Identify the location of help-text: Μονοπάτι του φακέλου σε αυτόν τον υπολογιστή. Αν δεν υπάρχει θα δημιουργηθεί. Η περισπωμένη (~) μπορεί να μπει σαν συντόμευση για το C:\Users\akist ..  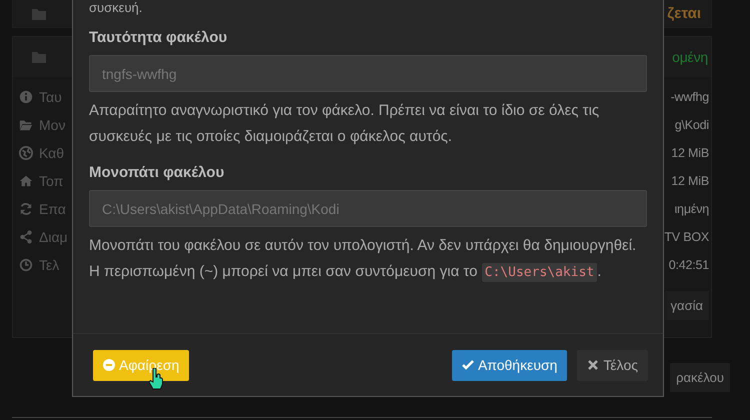
(363, 260).